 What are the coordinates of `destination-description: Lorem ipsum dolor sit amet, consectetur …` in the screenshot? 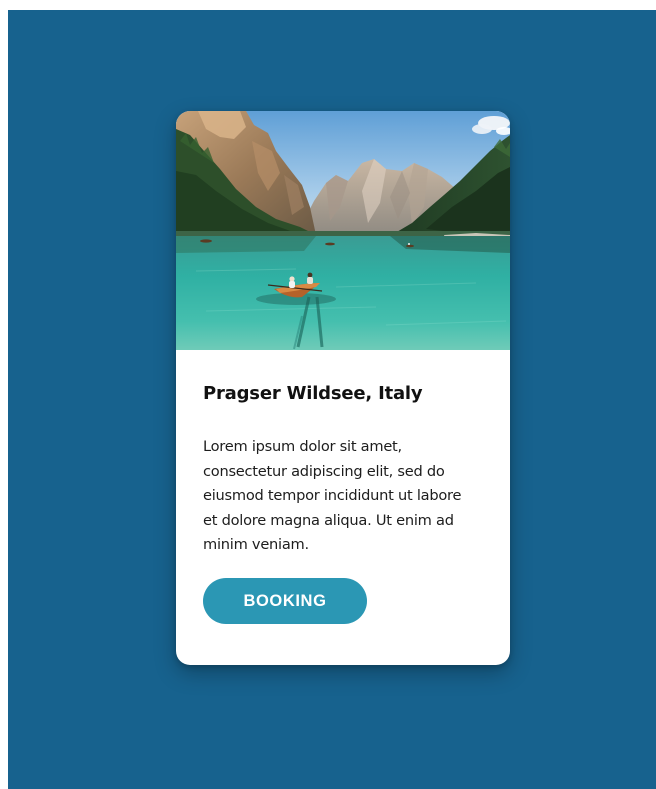 It's located at (332, 495).